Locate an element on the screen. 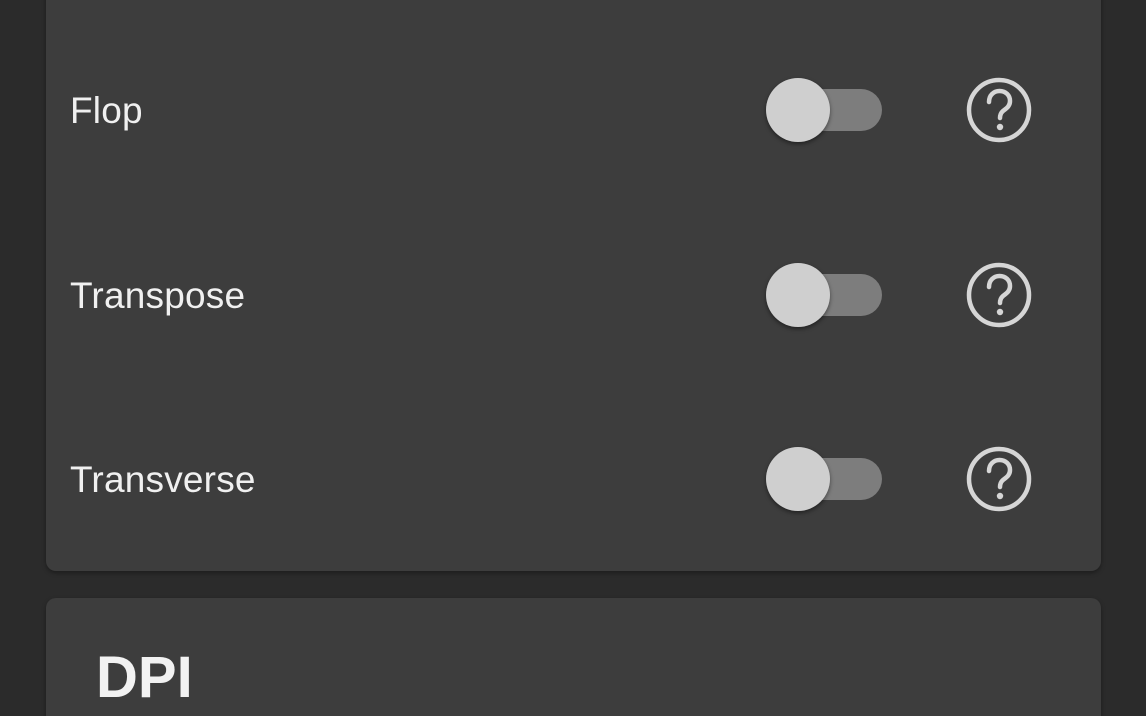 The image size is (1146, 716). flop-toggle is located at coordinates (826, 110).